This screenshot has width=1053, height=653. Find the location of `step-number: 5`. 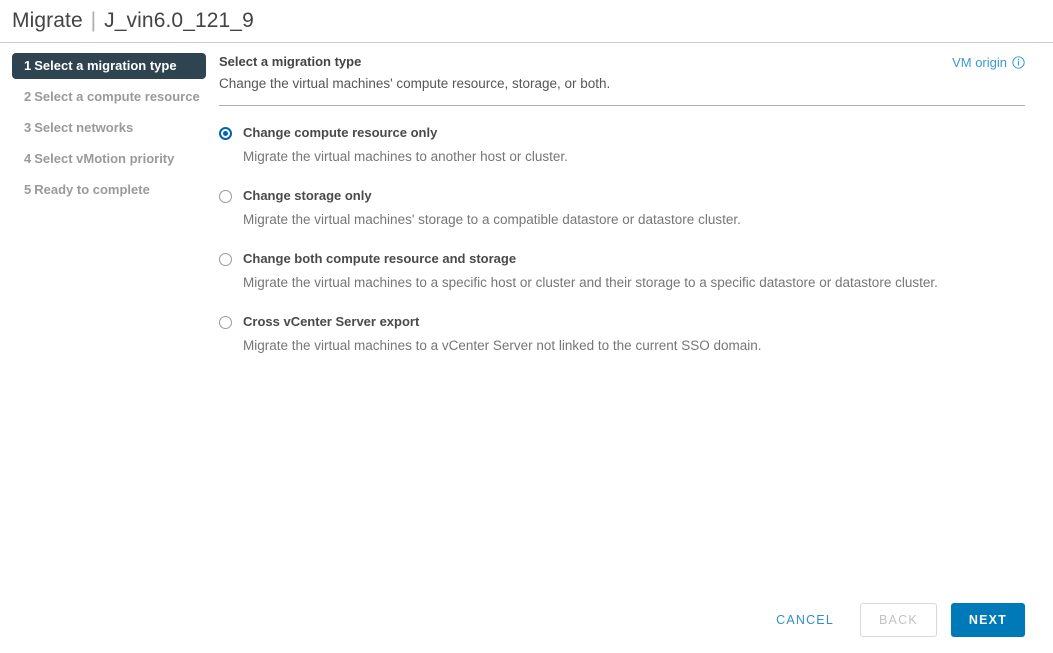

step-number: 5 is located at coordinates (28, 189).